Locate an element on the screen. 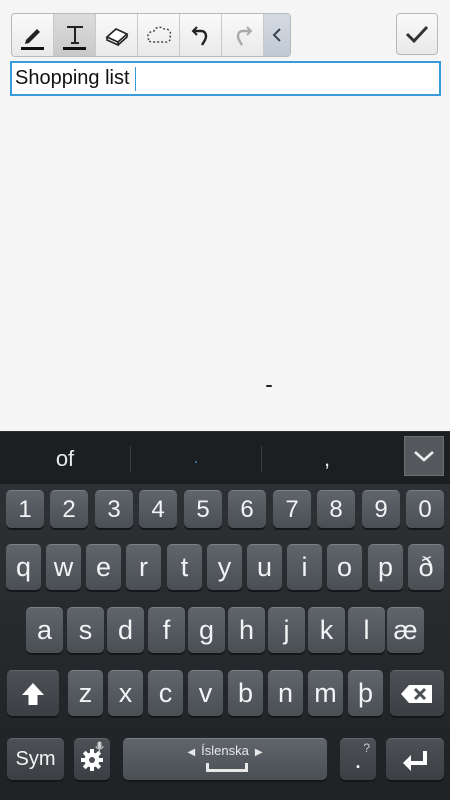  key-z: z is located at coordinates (85, 693).